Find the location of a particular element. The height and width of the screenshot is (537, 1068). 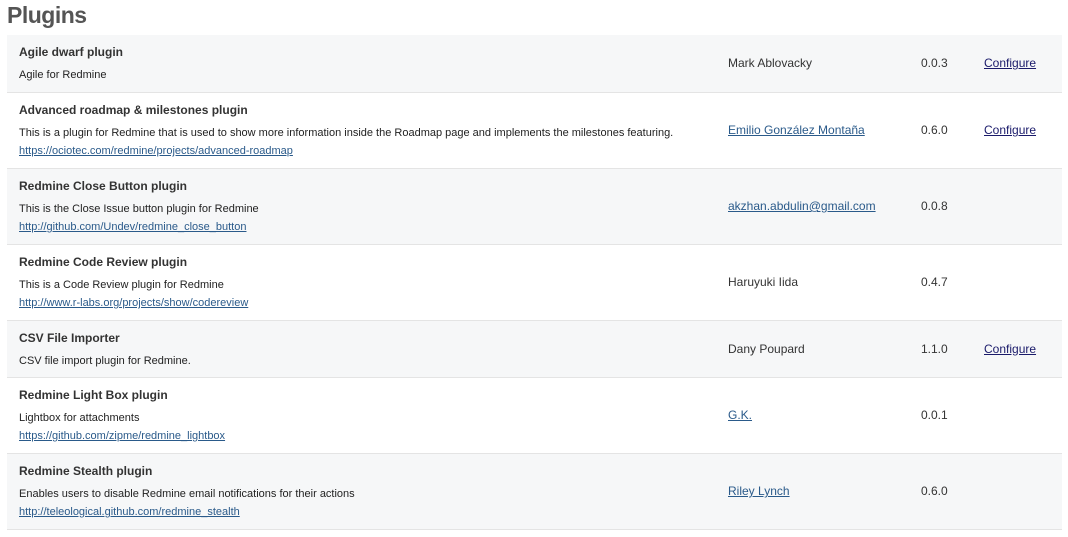

plugin-author-cell: Mark Ablovacky is located at coordinates (824, 64).